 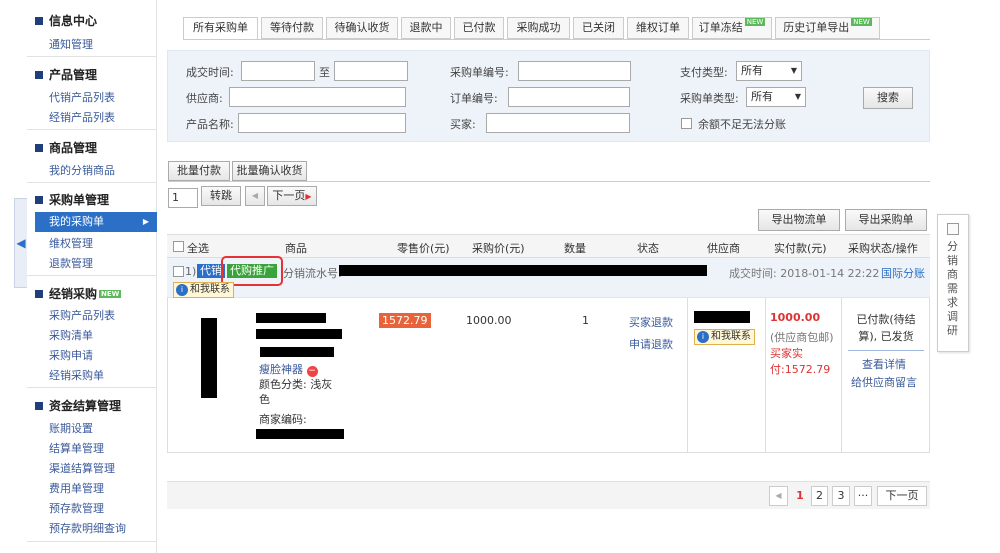 I want to click on deal-time: 成交时间: 2018-01-14 22:22, so click(x=804, y=273).